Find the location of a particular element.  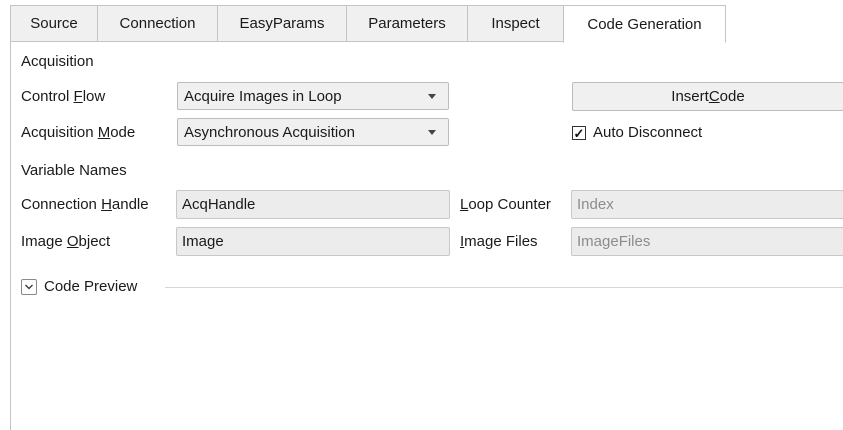

tab-code-generation: Code Generation is located at coordinates (644, 24).